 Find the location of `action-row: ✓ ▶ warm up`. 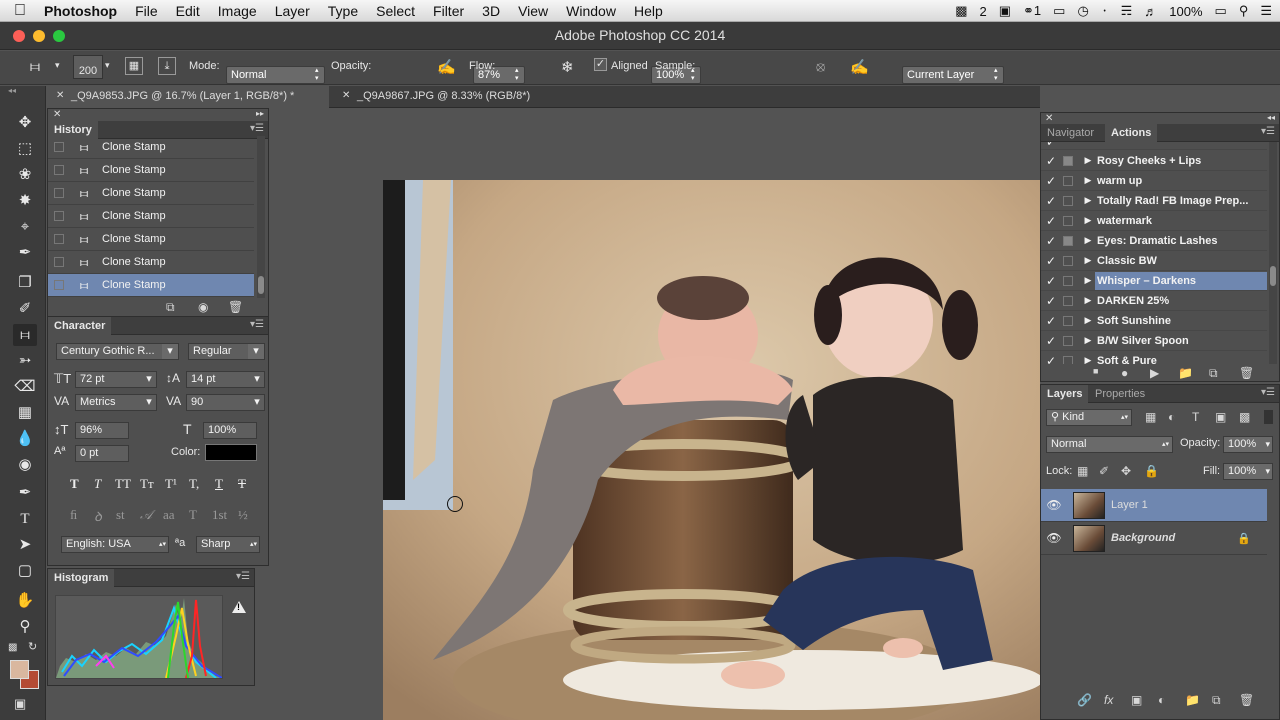

action-row: ✓ ▶ warm up is located at coordinates (1154, 181).